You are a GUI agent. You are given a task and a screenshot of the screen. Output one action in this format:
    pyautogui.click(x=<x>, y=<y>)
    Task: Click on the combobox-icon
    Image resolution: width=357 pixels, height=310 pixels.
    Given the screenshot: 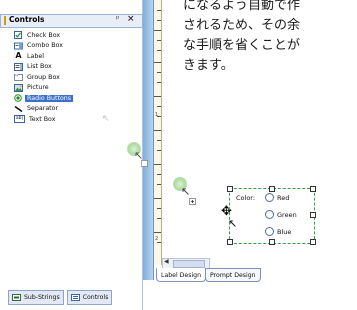 What is the action you would take?
    pyautogui.click(x=18, y=46)
    